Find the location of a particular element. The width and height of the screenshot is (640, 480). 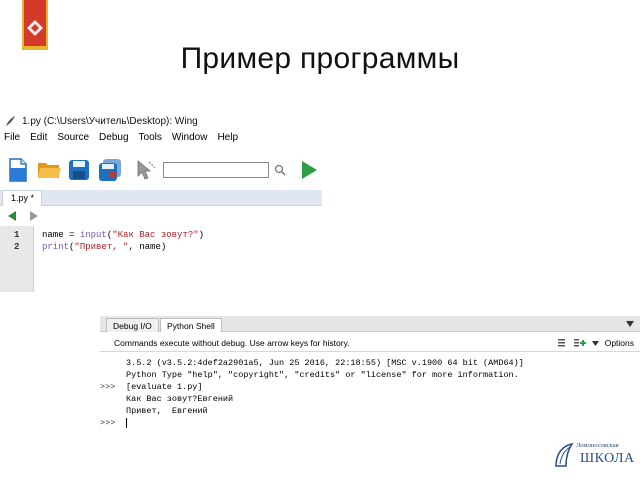

text-cursor is located at coordinates (126, 423).